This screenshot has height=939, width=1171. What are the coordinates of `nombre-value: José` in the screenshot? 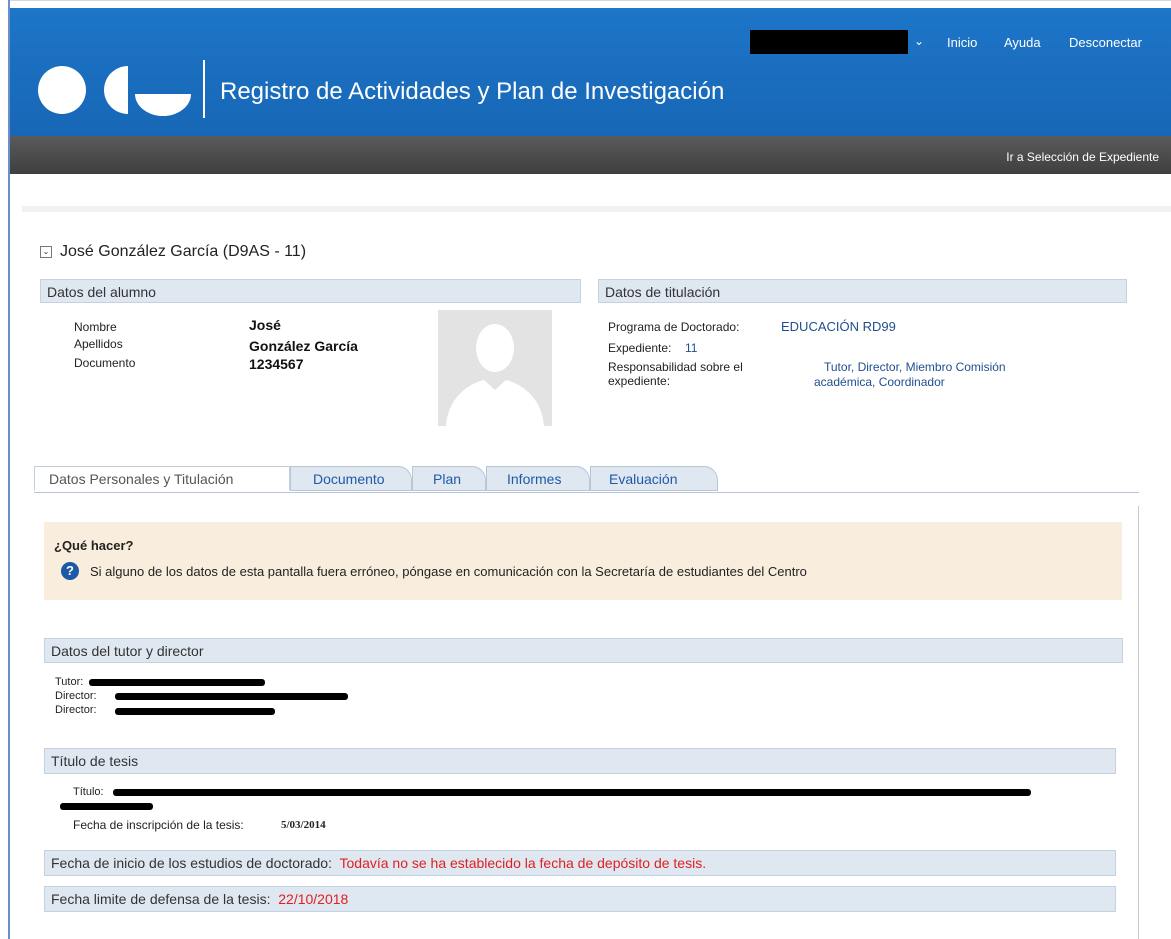 It's located at (265, 325).